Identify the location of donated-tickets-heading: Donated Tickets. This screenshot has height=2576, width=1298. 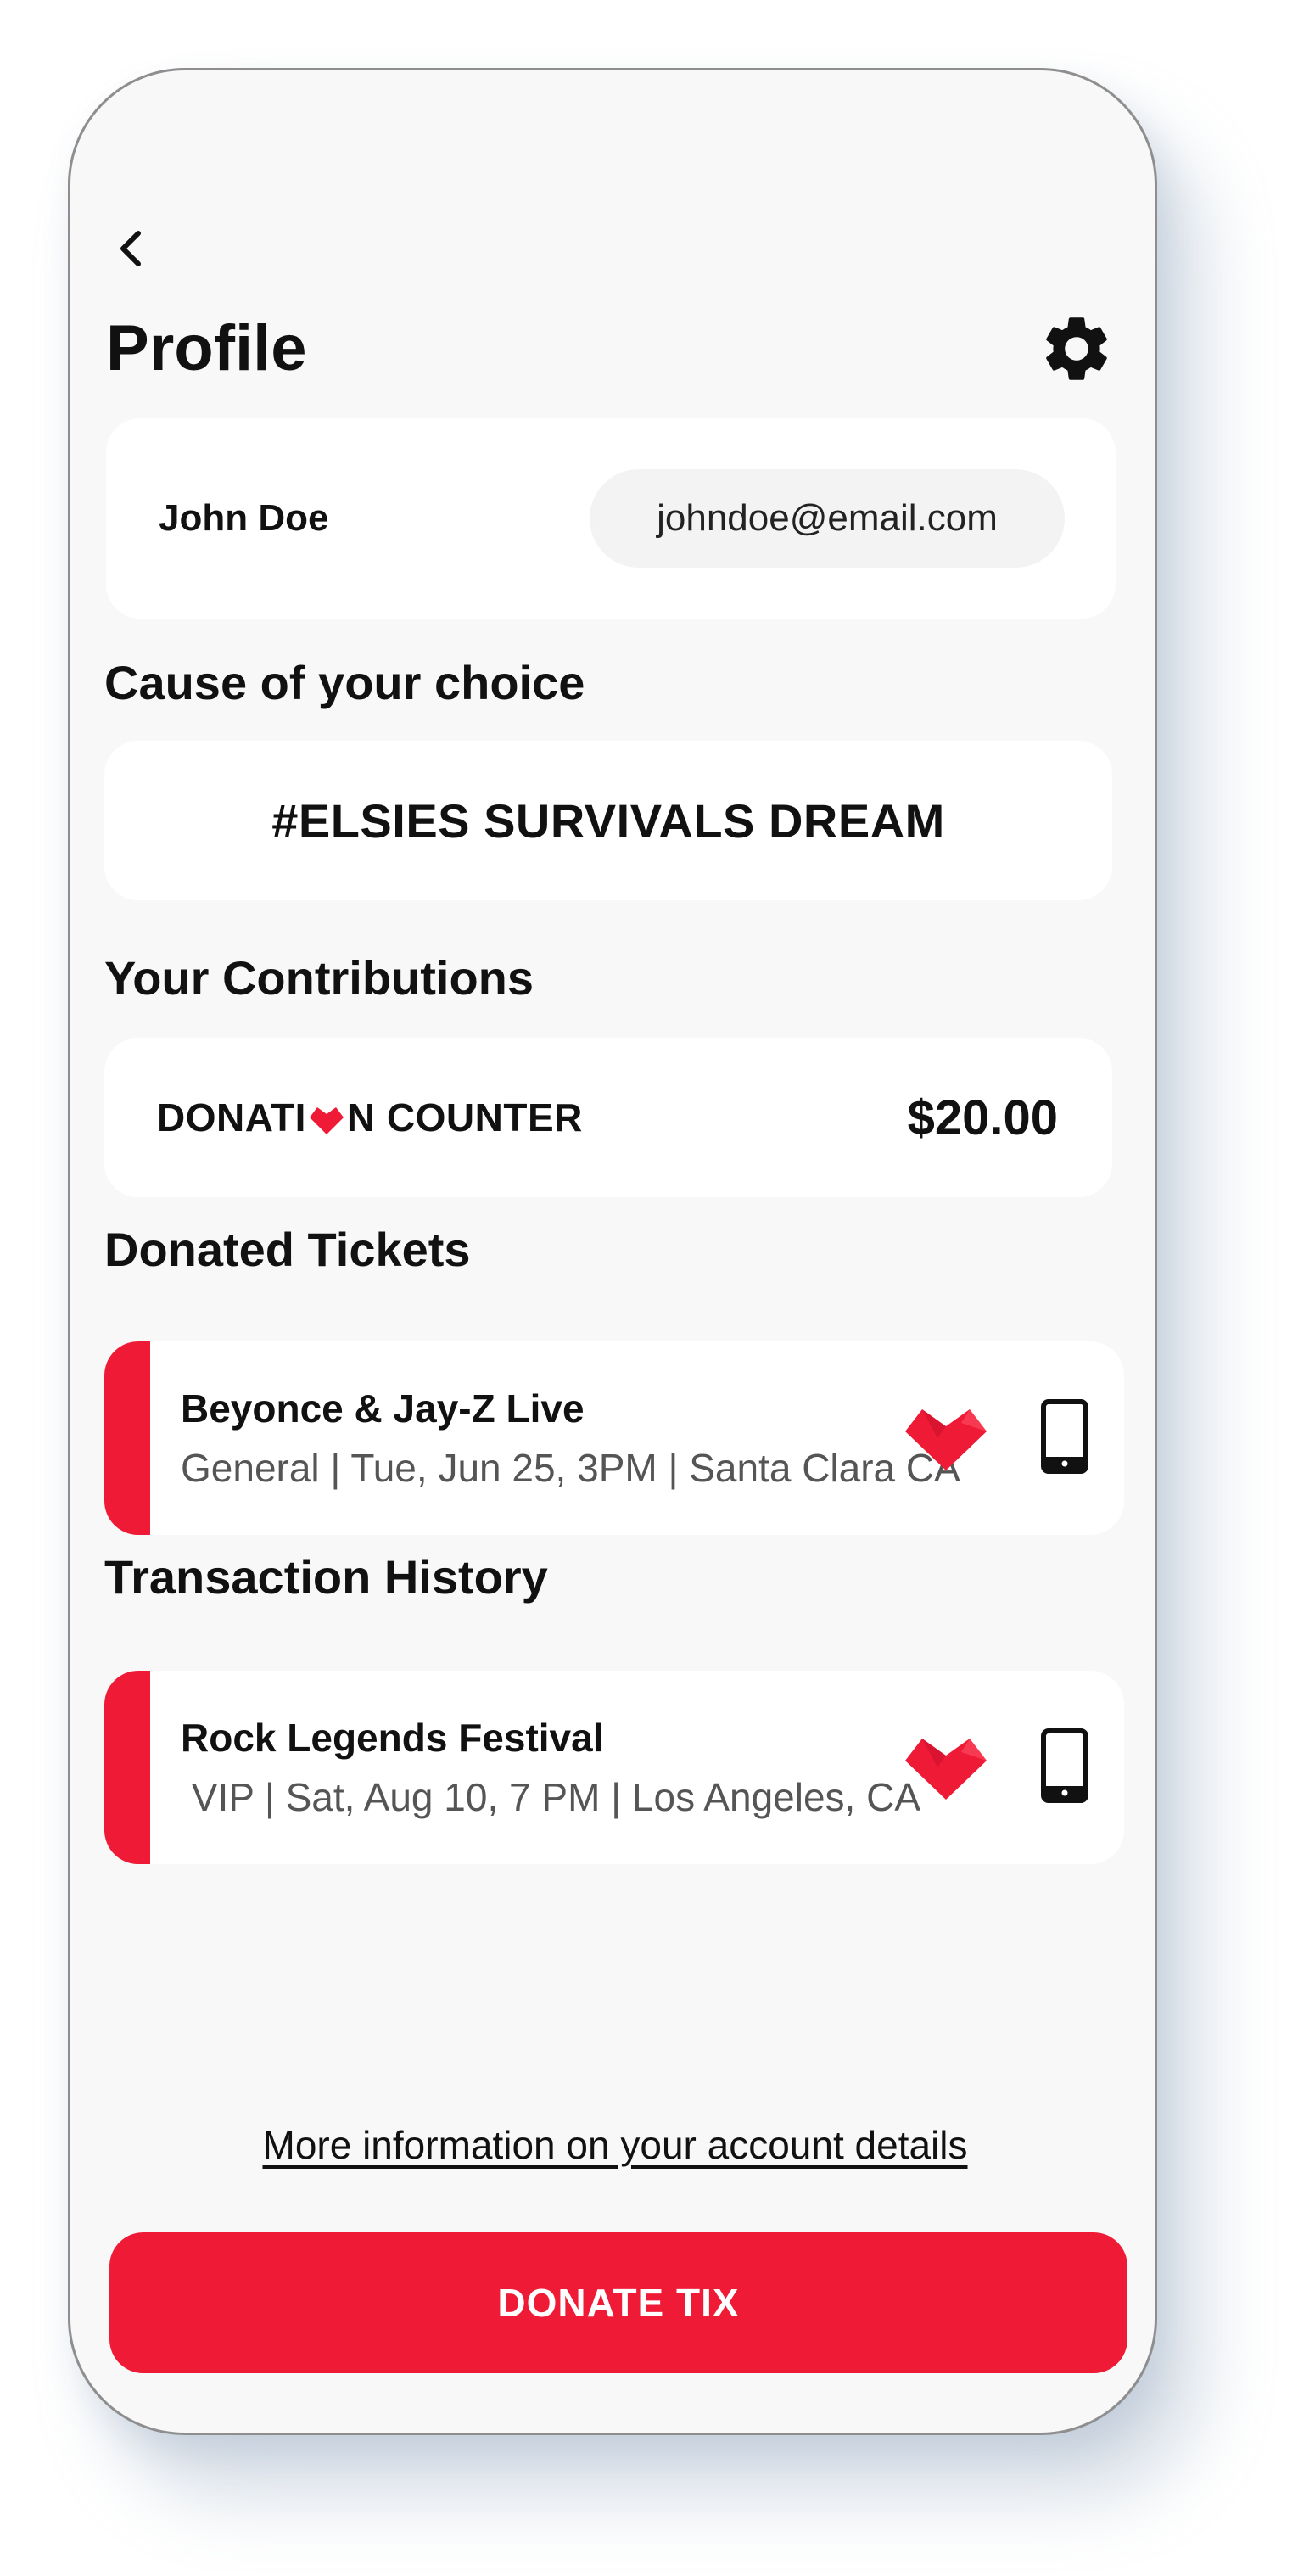
(287, 1249).